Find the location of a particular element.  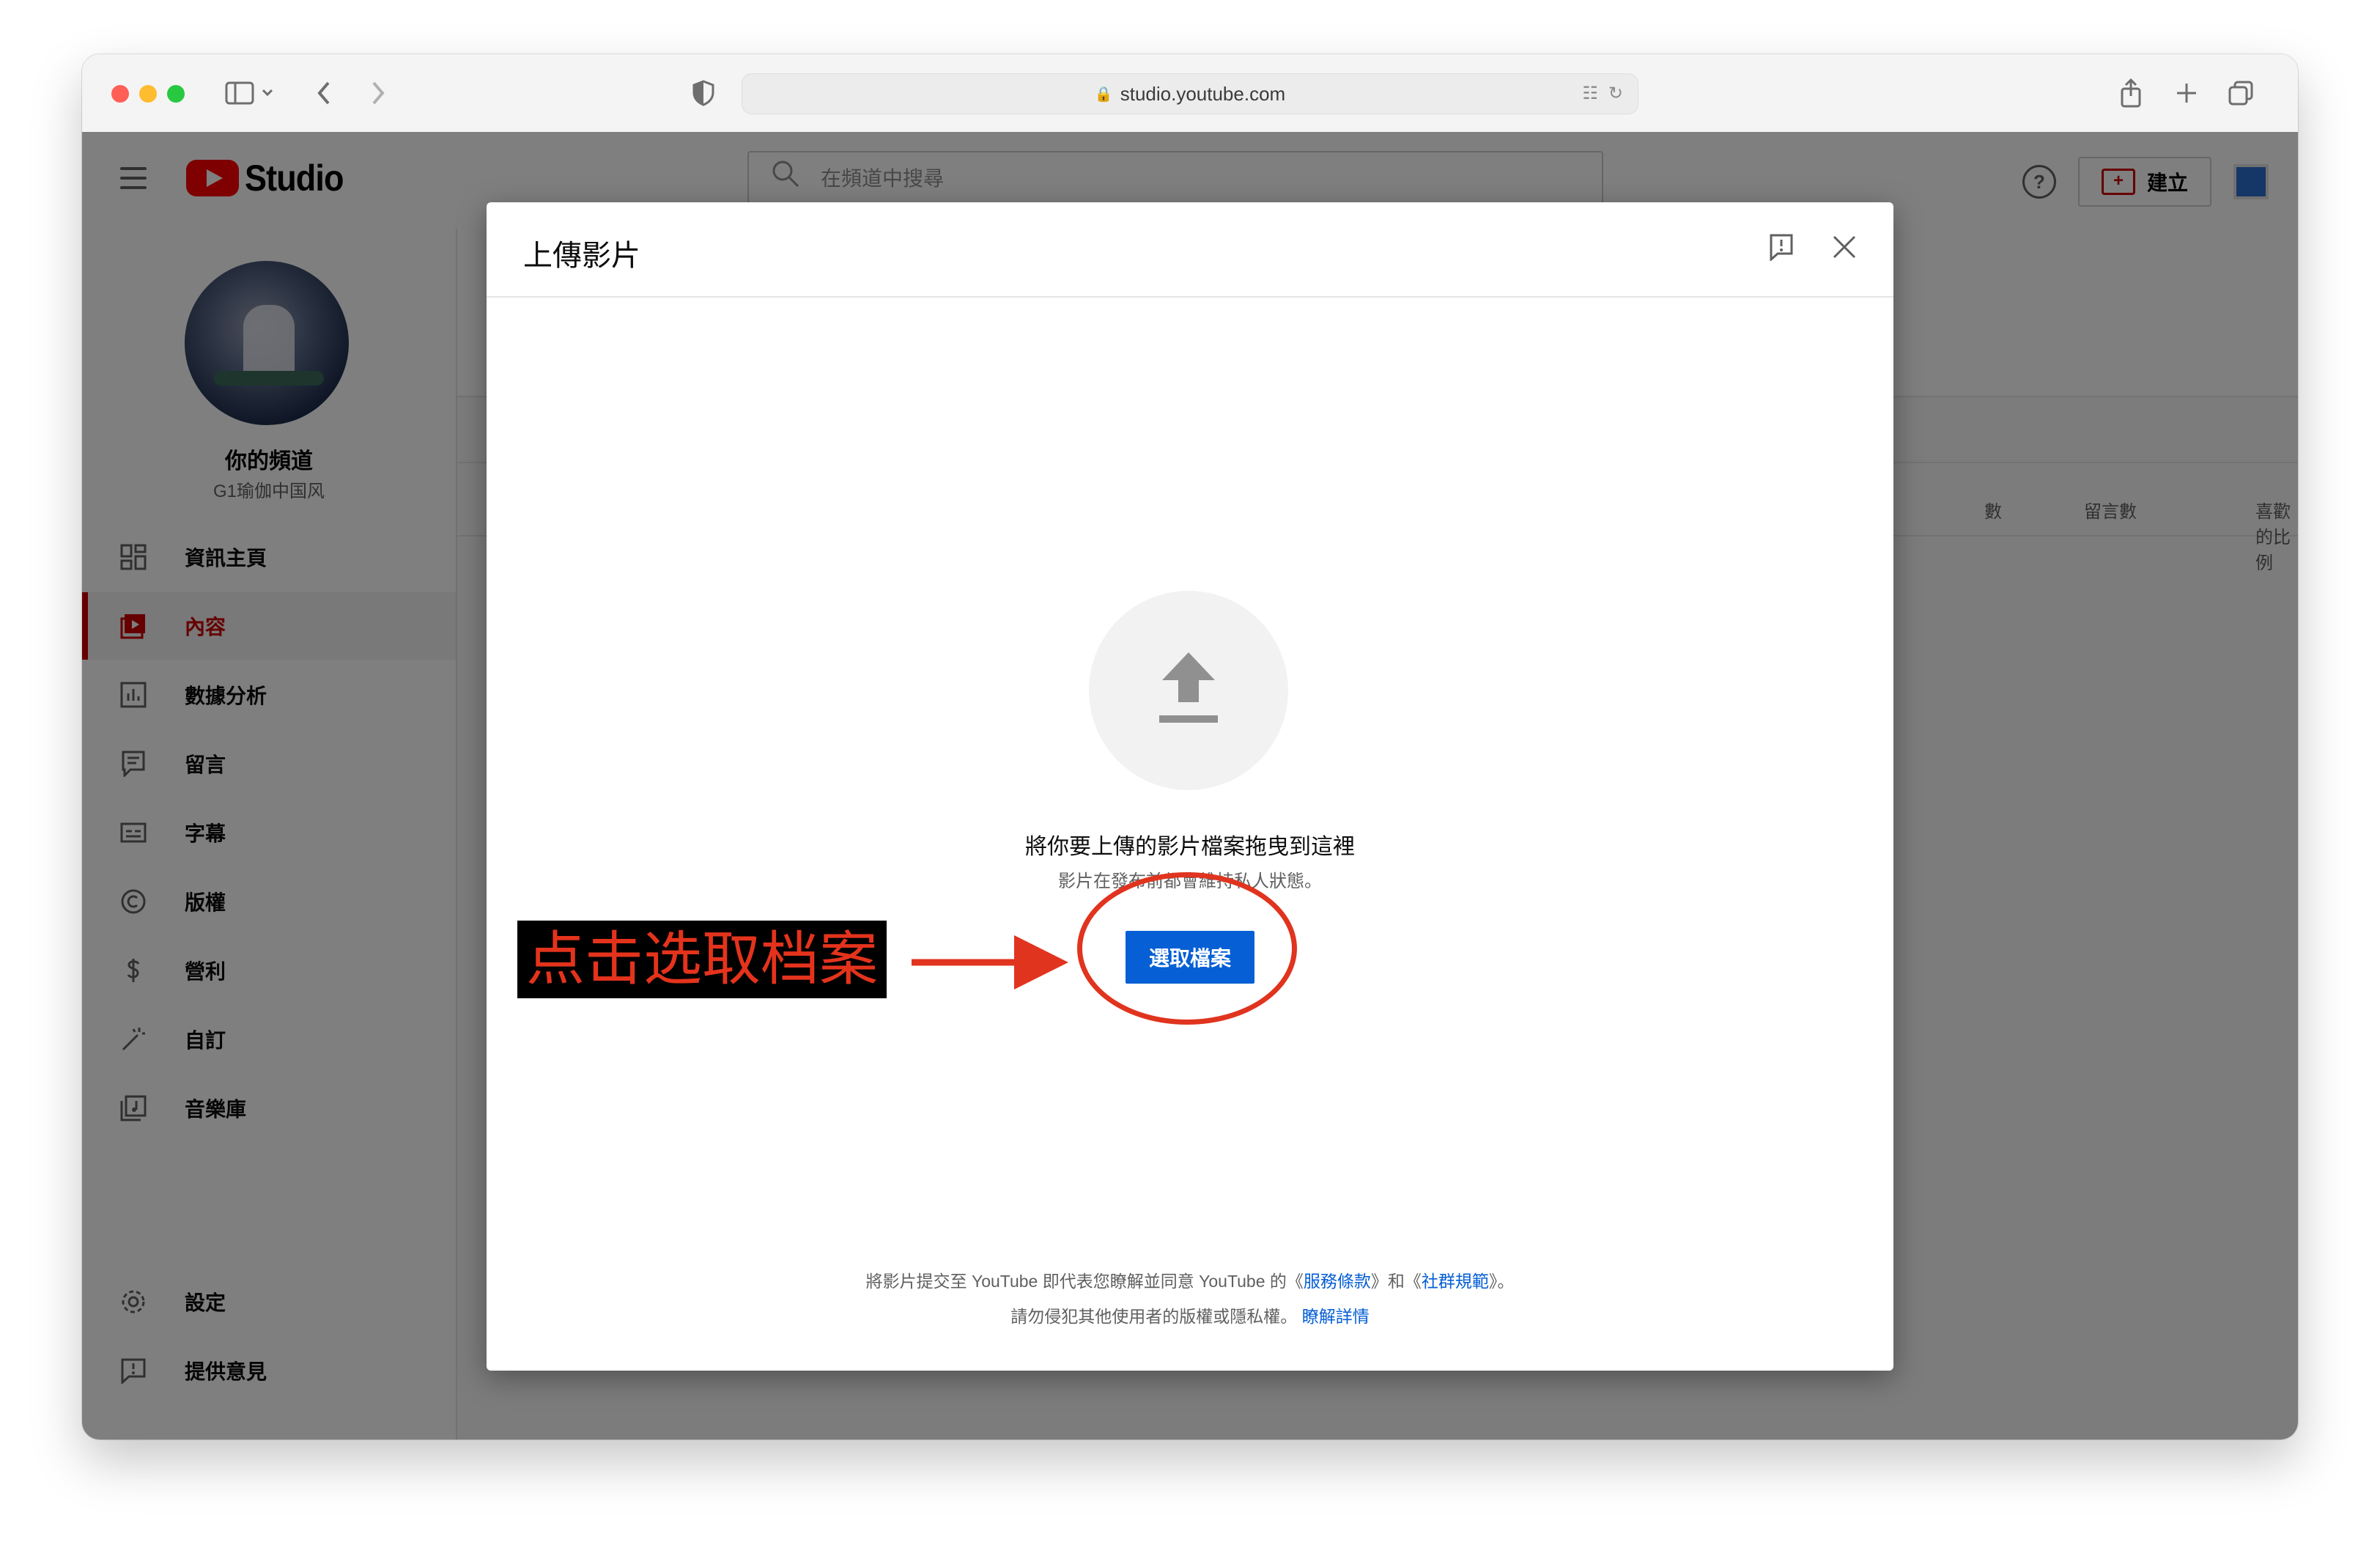

close-icon is located at coordinates (1844, 247).